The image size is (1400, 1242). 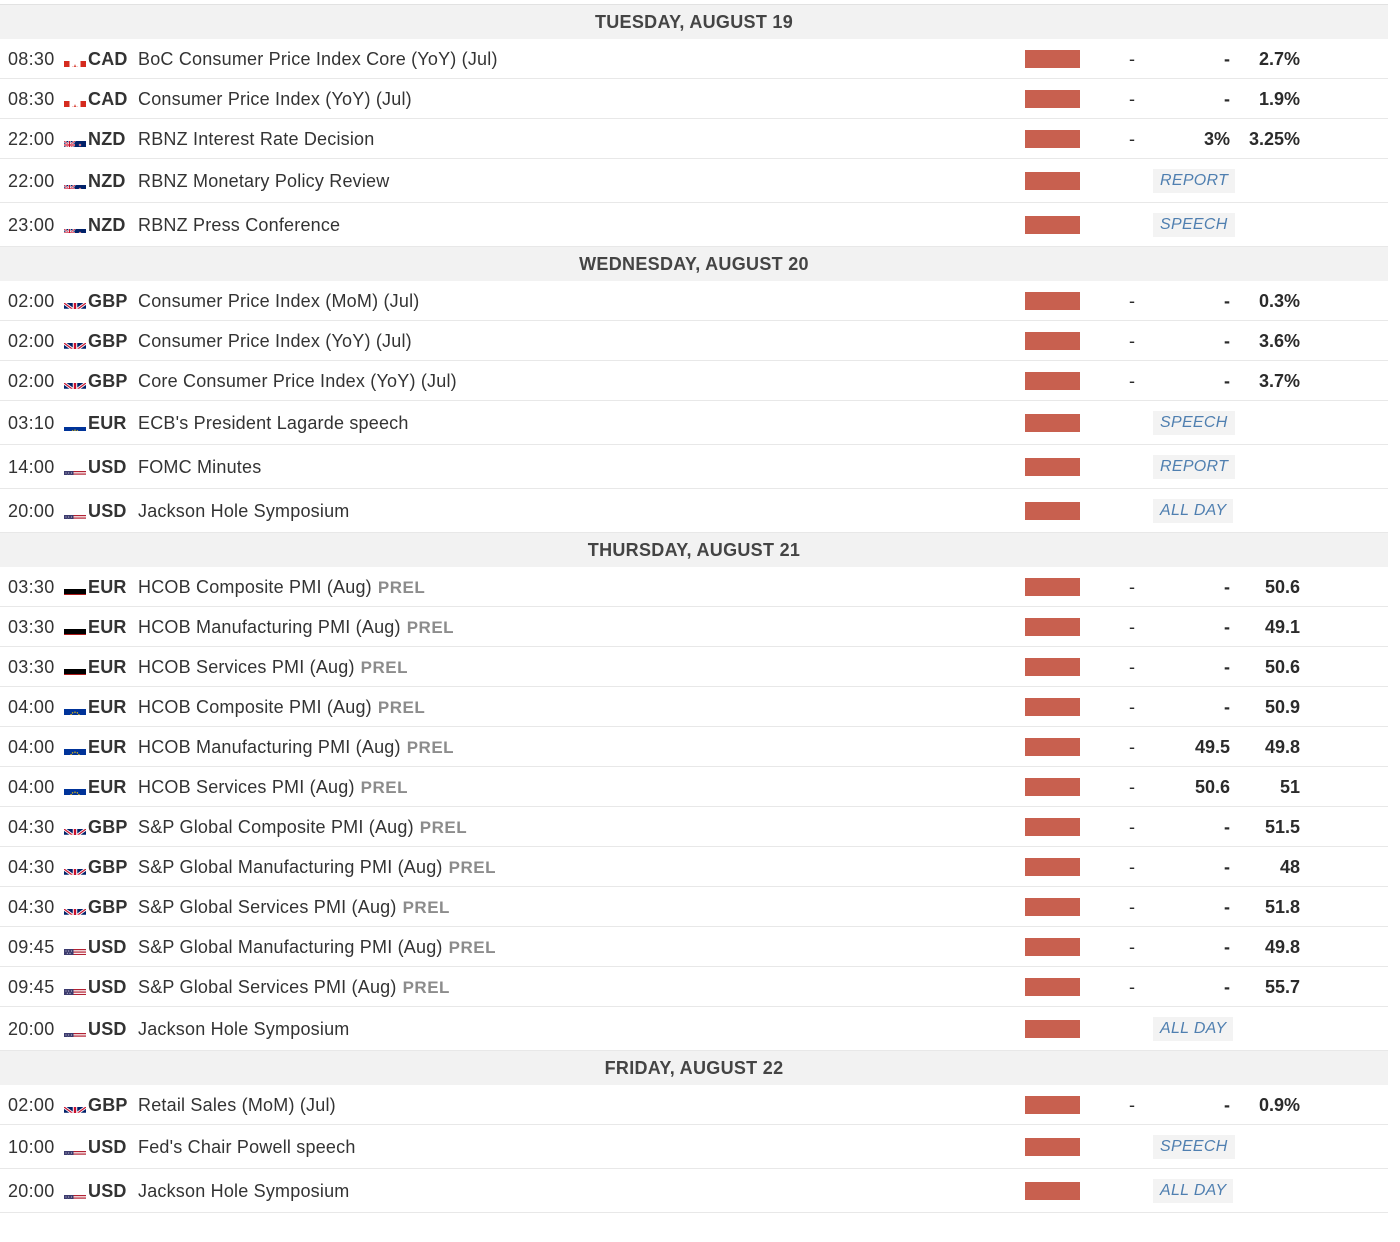 I want to click on event-title: Retail Sales (MoM) (Jul), so click(x=237, y=1105).